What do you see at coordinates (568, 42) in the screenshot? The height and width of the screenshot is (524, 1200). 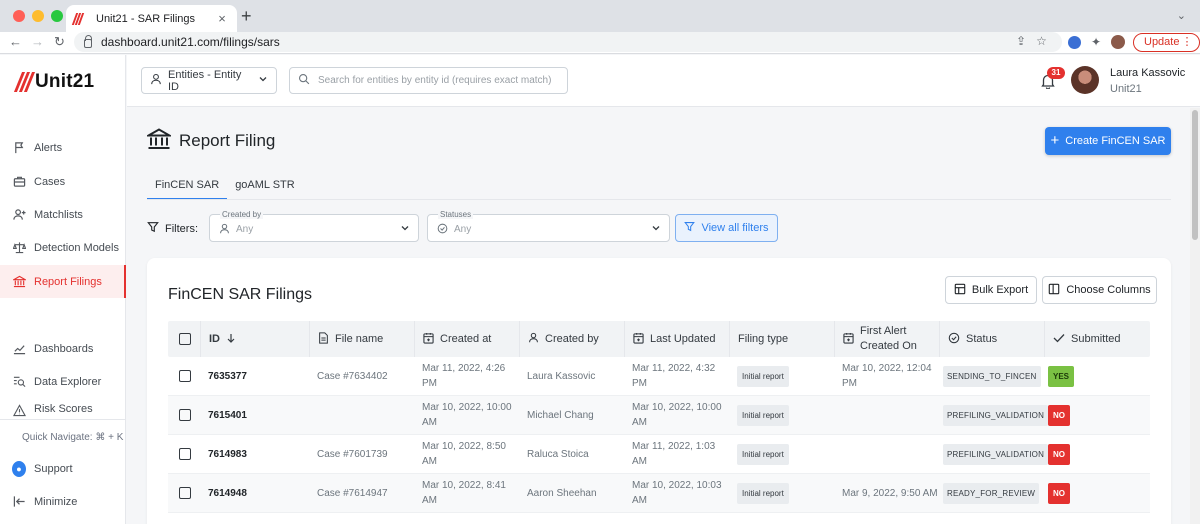 I see `address-bar: dashboard.unit21.com/filings/sars` at bounding box center [568, 42].